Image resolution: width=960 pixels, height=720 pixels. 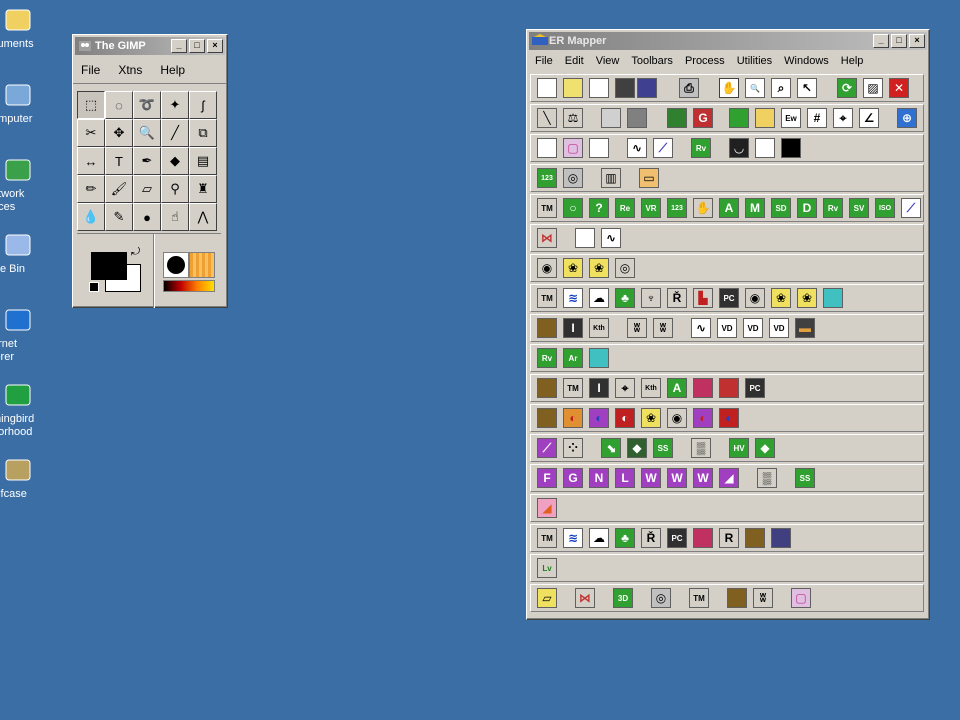 I want to click on i2-icon: I, so click(x=599, y=388).